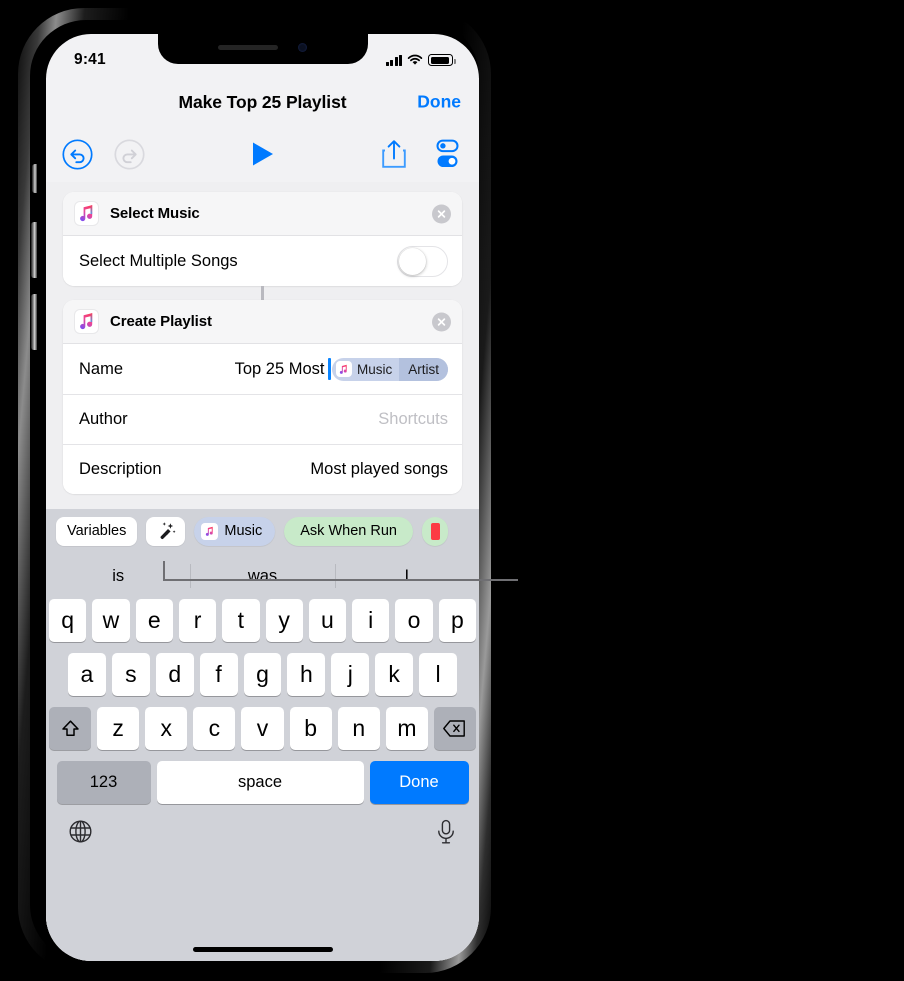 This screenshot has height=981, width=904. I want to click on undo-button, so click(77, 154).